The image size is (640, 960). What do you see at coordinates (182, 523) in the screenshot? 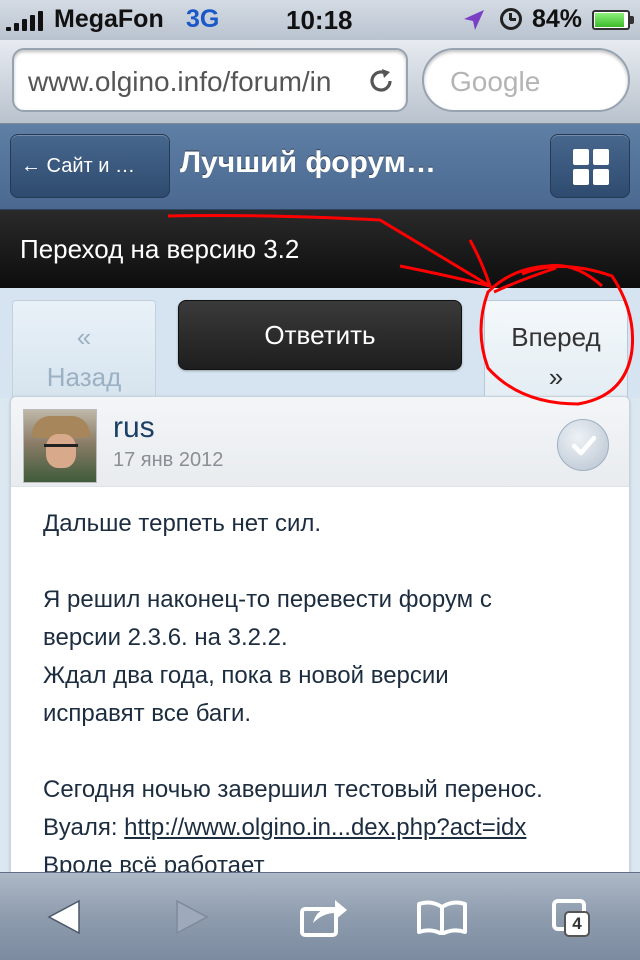
I see `post-paragraph: Дальше терпеть нет сил.` at bounding box center [182, 523].